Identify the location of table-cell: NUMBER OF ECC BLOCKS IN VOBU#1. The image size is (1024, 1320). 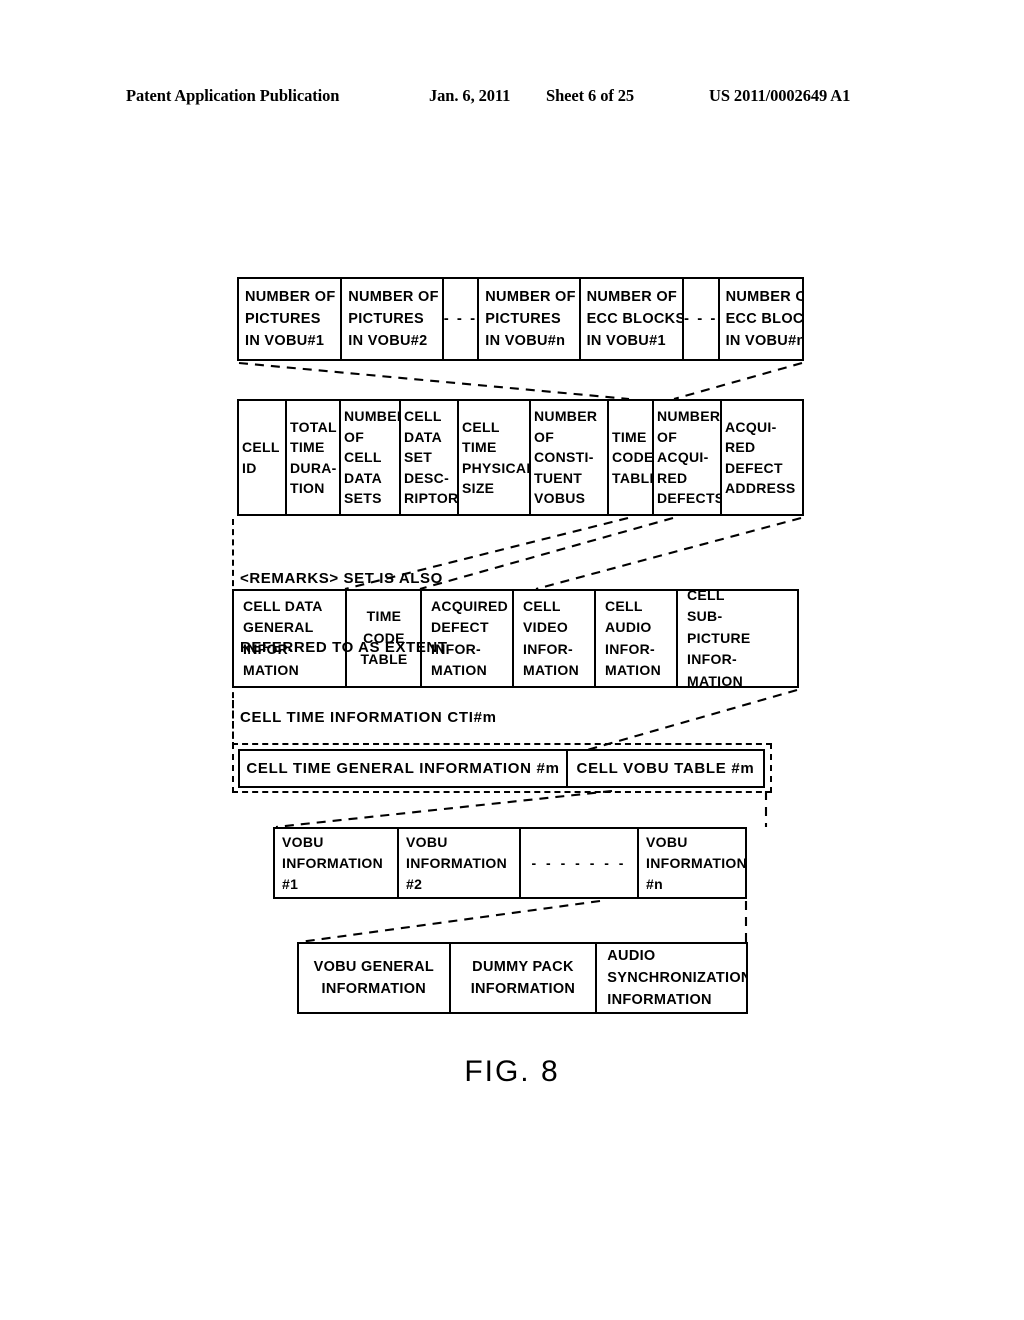
(632, 319).